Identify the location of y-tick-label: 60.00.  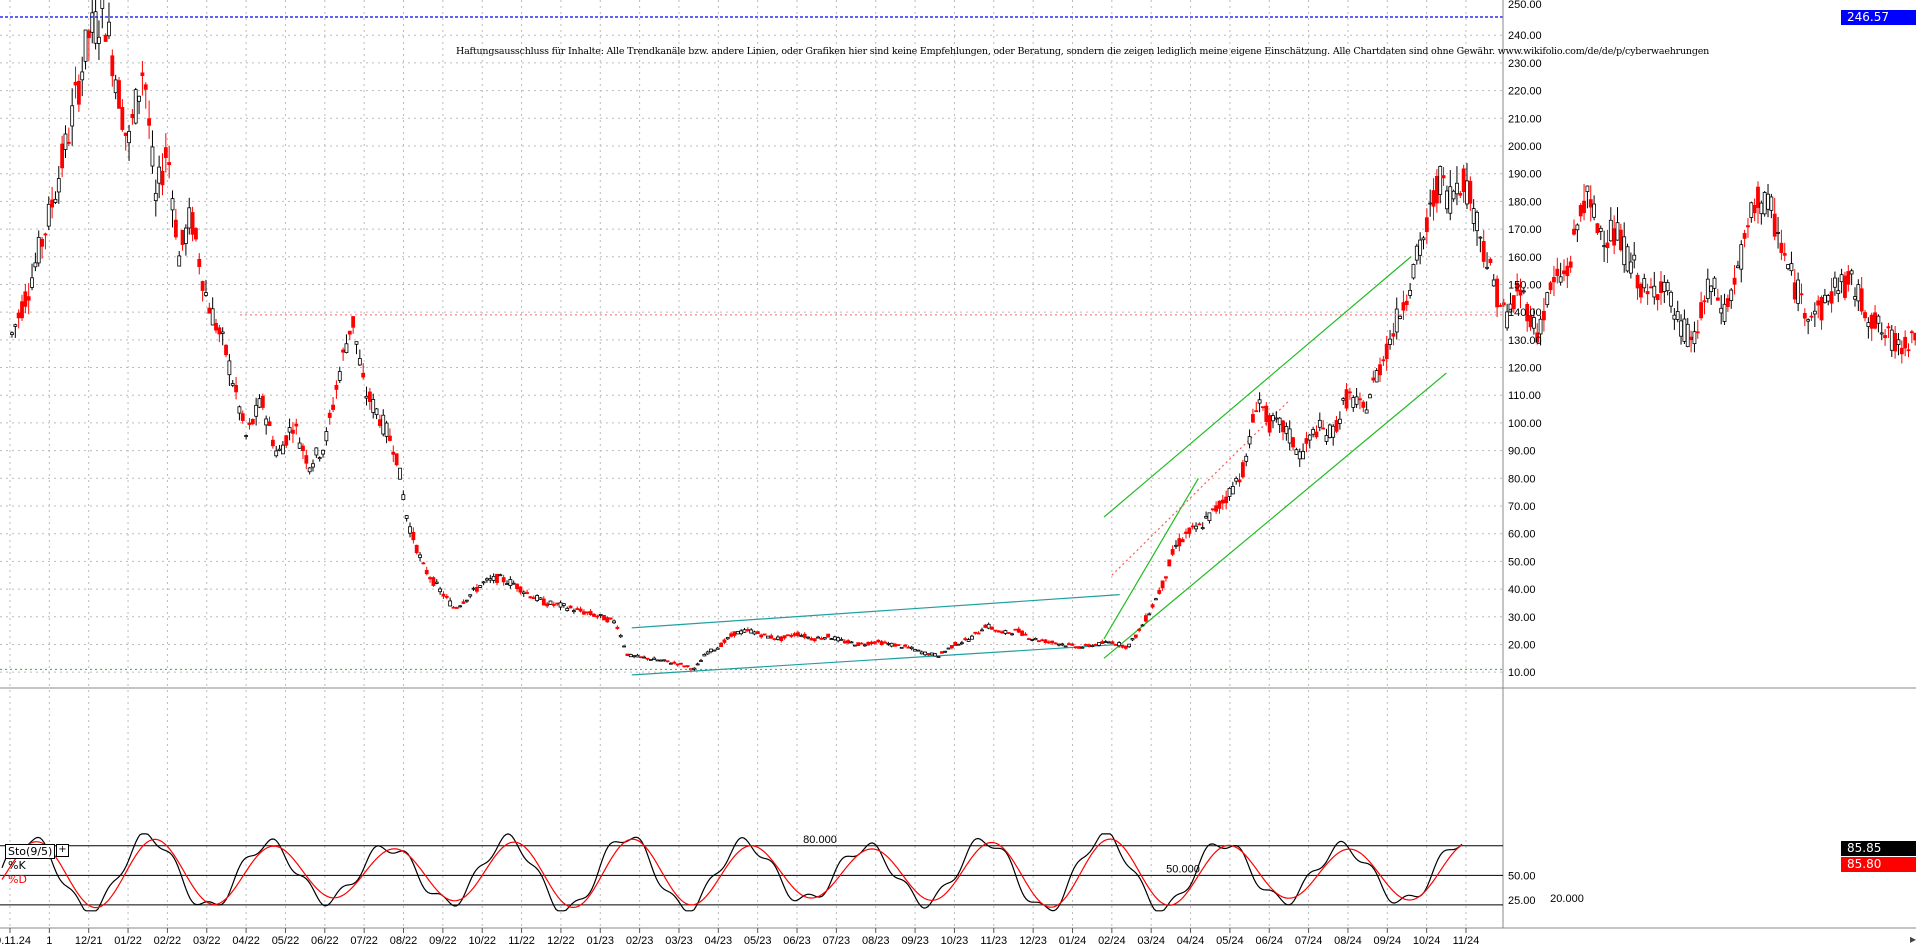
(1522, 535).